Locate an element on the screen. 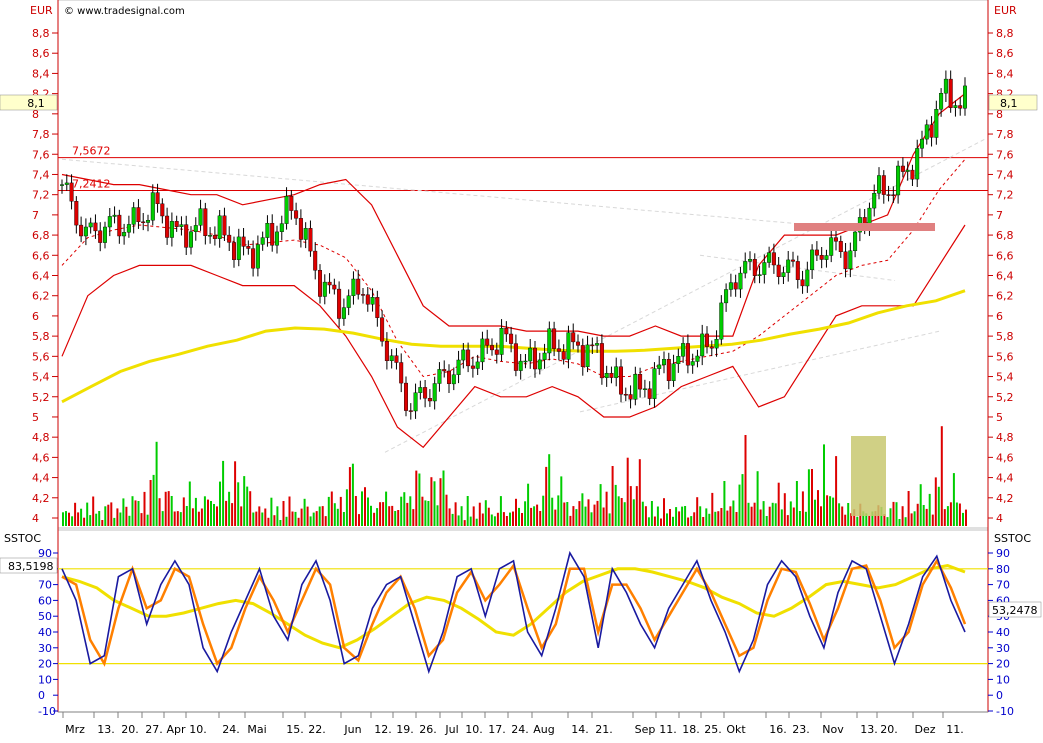 Image resolution: width=1043 pixels, height=743 pixels. price-ytick-right: 7,4 is located at coordinates (1005, 174).